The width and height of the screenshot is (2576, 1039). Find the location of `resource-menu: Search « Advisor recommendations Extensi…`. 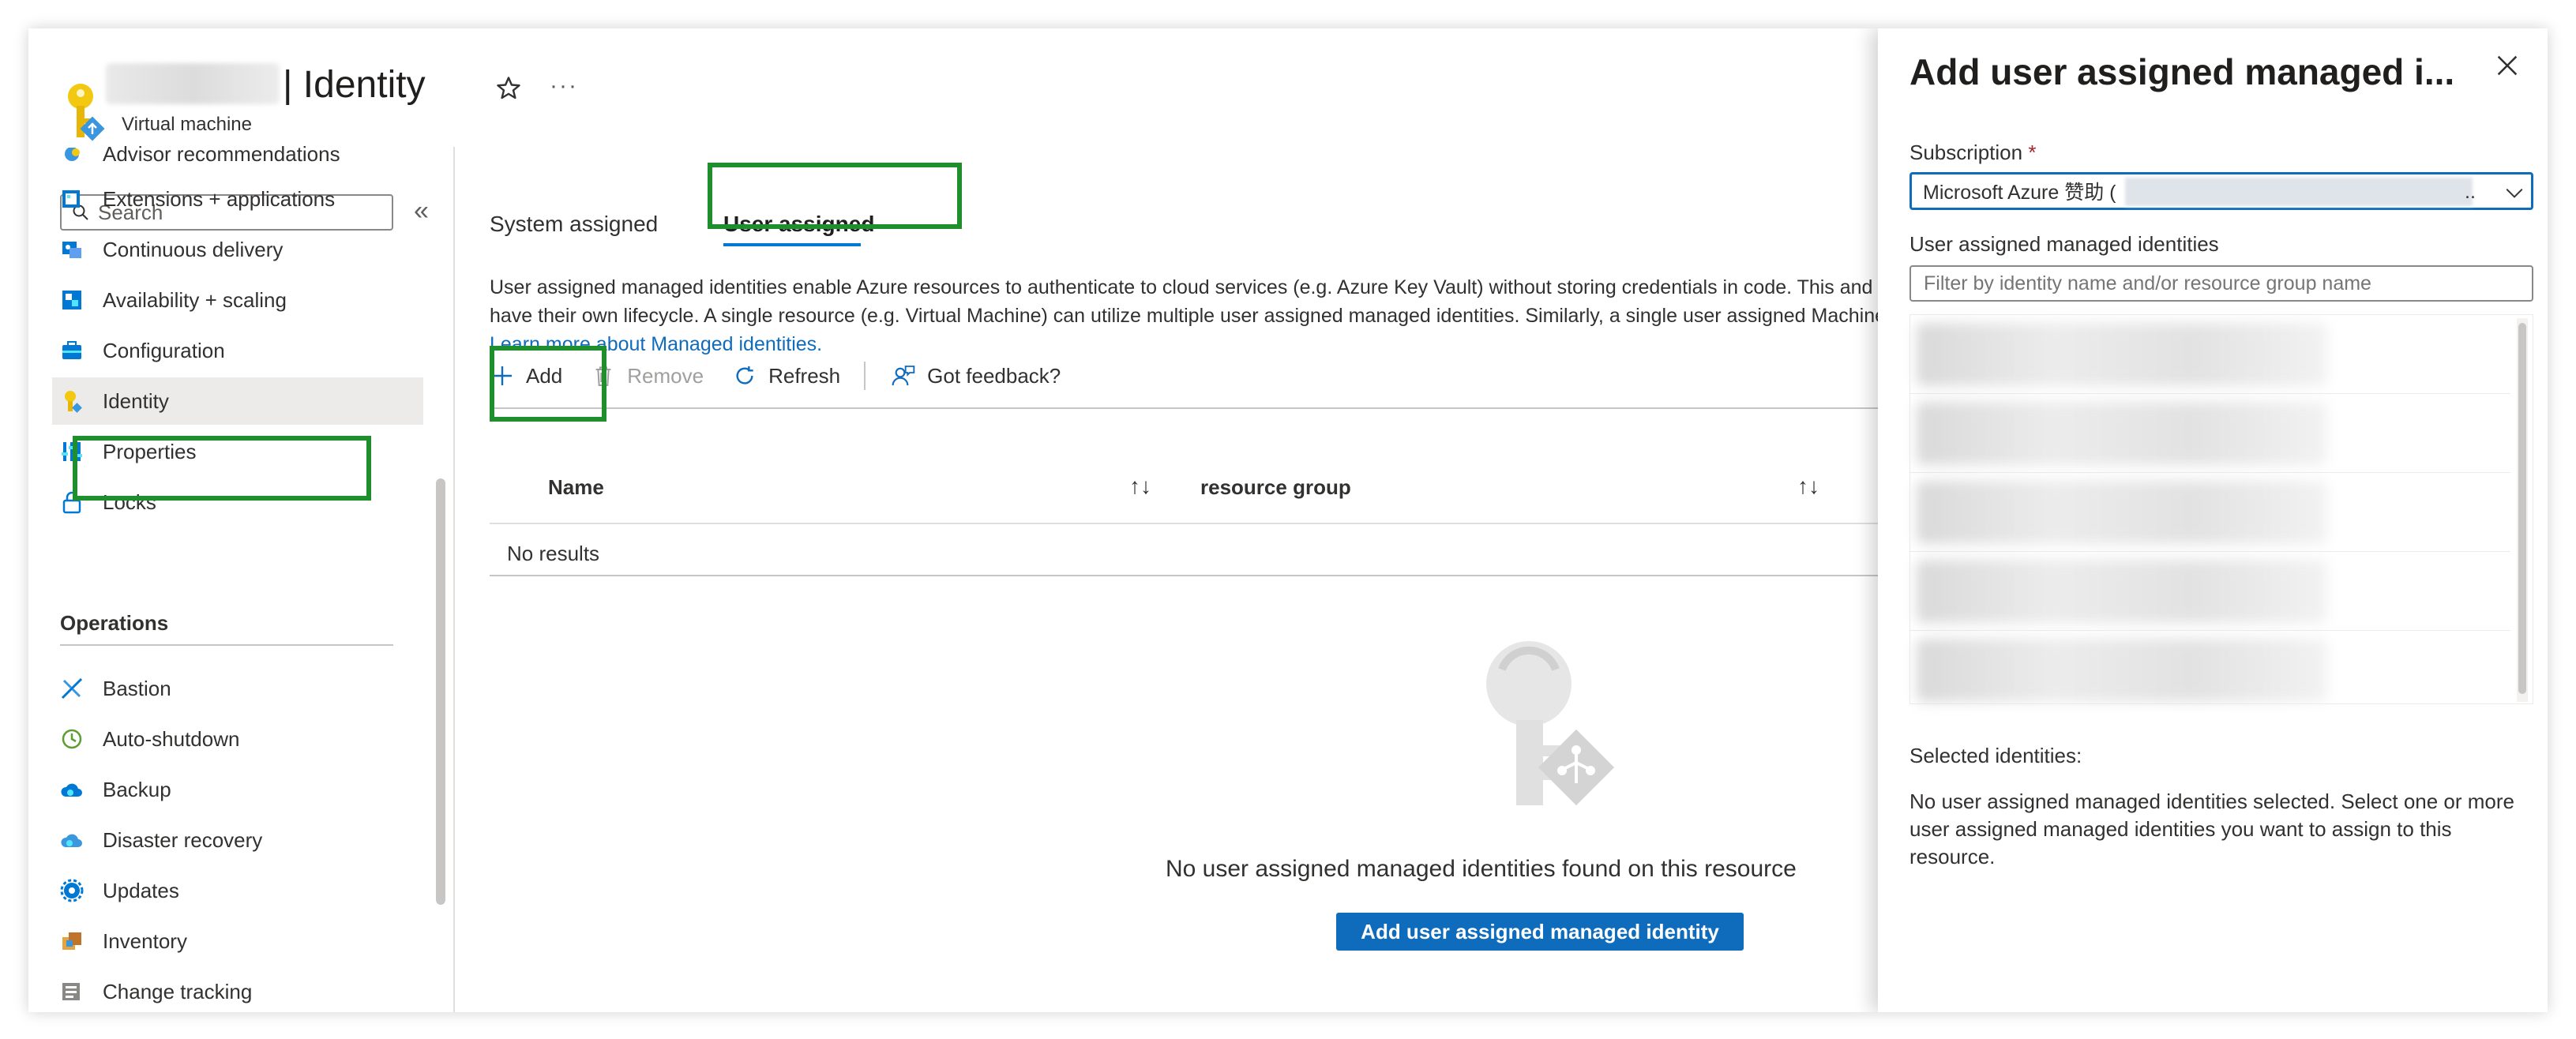

resource-menu: Search « Advisor recommendations Extensi… is located at coordinates (241, 578).